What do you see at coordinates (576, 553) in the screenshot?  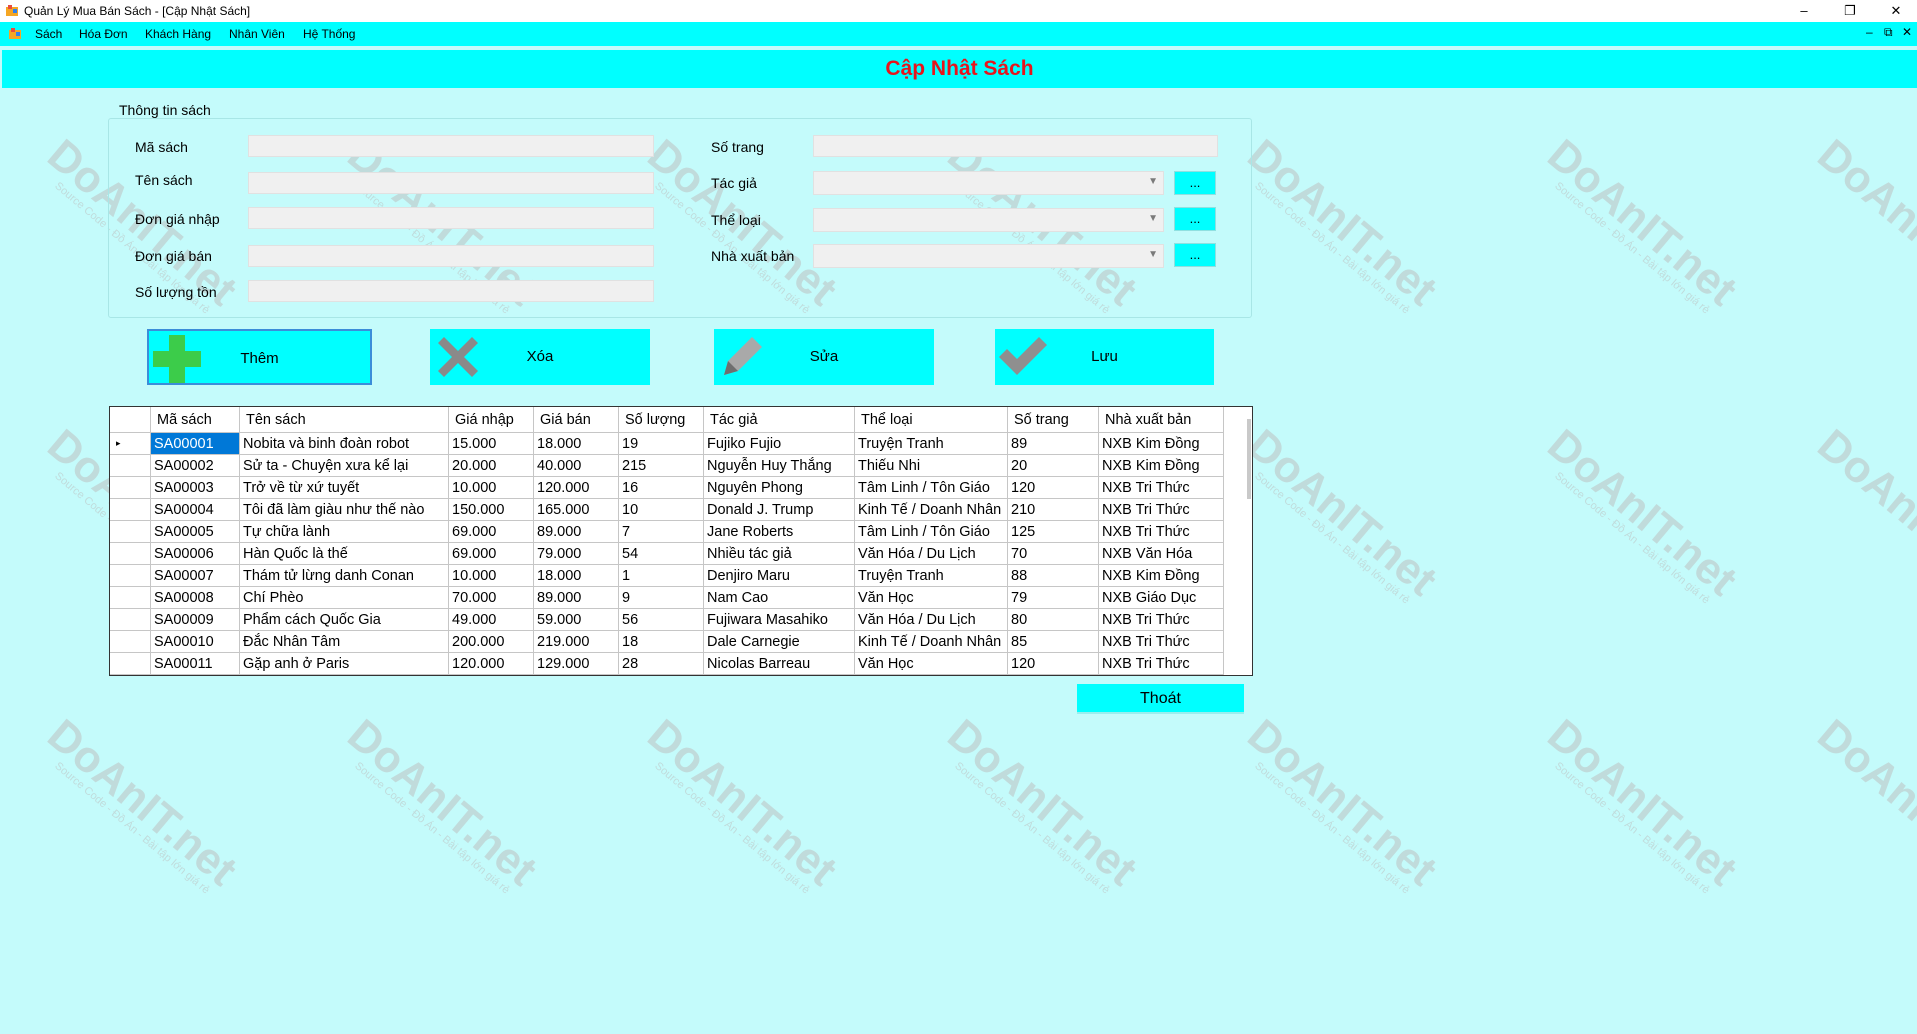 I see `table-cell: 79.000` at bounding box center [576, 553].